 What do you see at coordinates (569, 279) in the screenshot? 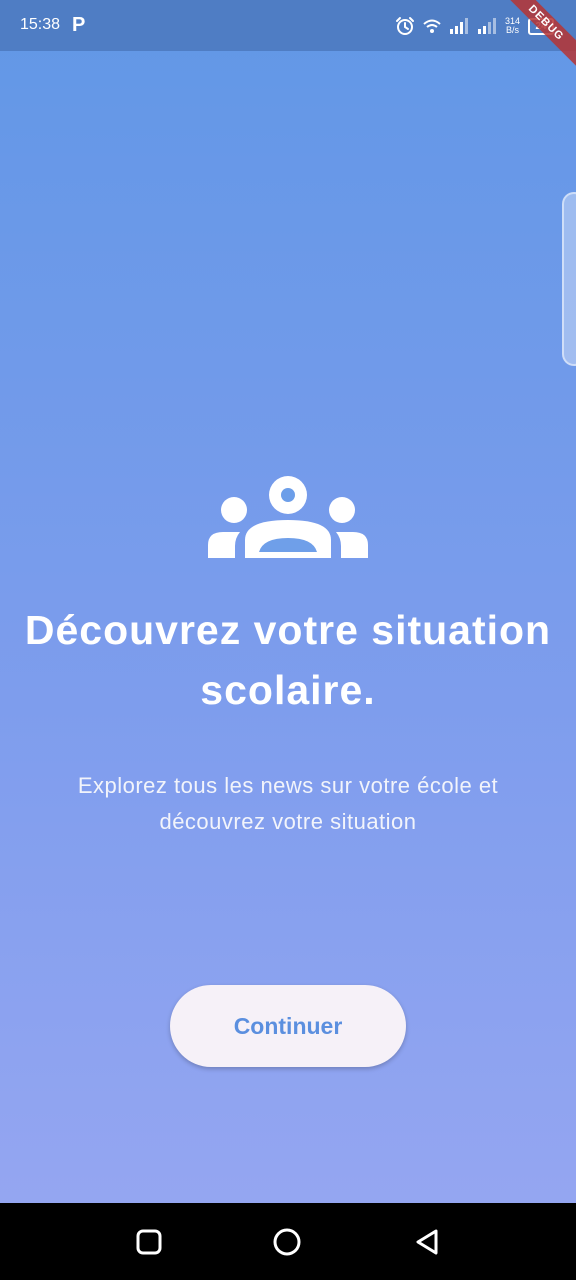
I see `edge-panel-handle` at bounding box center [569, 279].